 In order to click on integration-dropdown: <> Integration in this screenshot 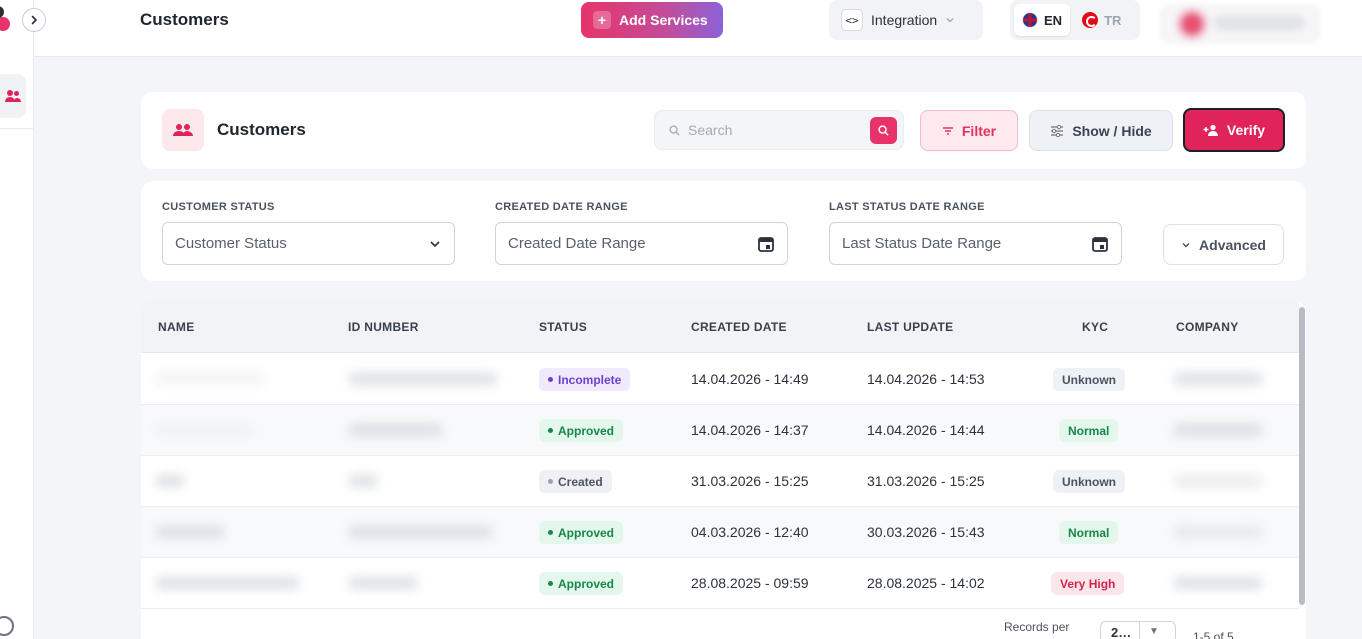, I will do `click(906, 20)`.